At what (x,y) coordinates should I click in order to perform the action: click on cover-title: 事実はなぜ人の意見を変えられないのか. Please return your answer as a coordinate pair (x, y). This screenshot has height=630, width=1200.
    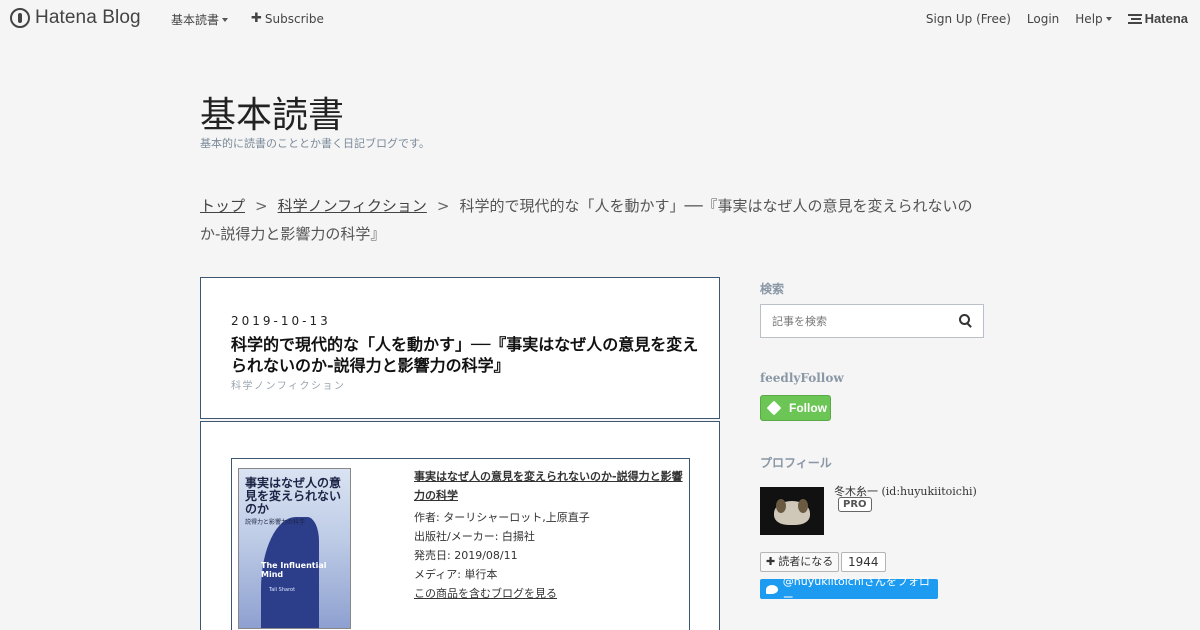
    Looking at the image, I should click on (293, 496).